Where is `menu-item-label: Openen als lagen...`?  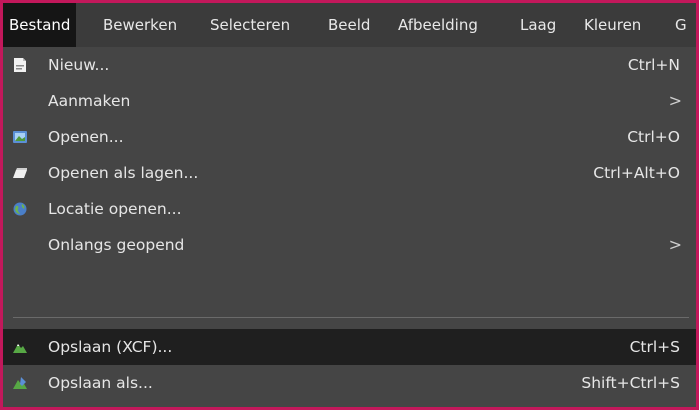 menu-item-label: Openen als lagen... is located at coordinates (123, 173).